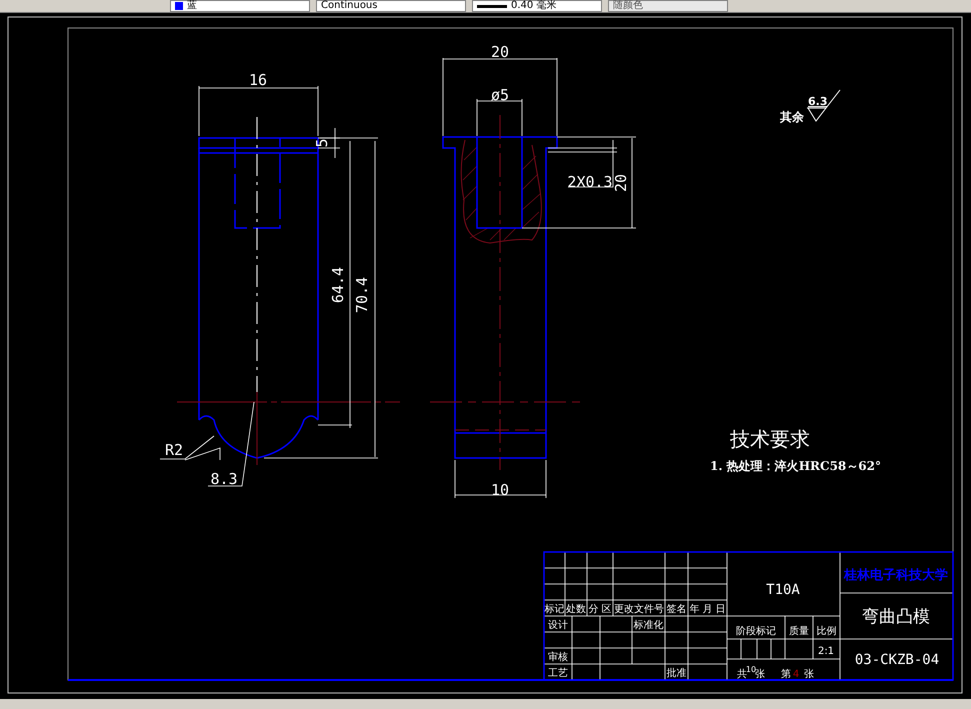 The image size is (971, 709). What do you see at coordinates (676, 673) in the screenshot?
I see `title-block-label: 批准` at bounding box center [676, 673].